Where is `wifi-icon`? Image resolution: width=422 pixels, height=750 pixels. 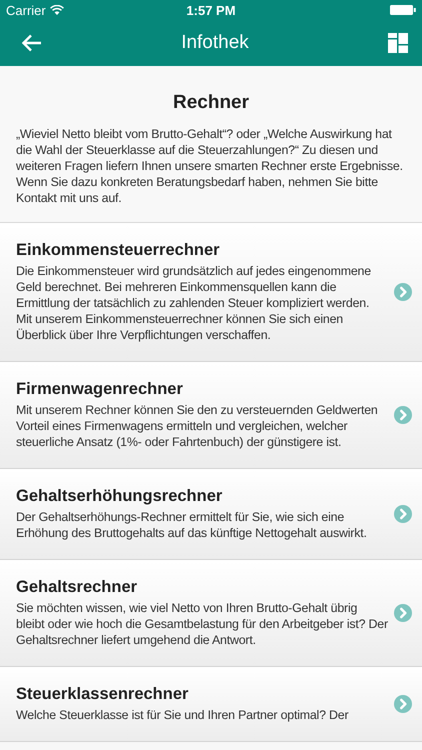 wifi-icon is located at coordinates (57, 10).